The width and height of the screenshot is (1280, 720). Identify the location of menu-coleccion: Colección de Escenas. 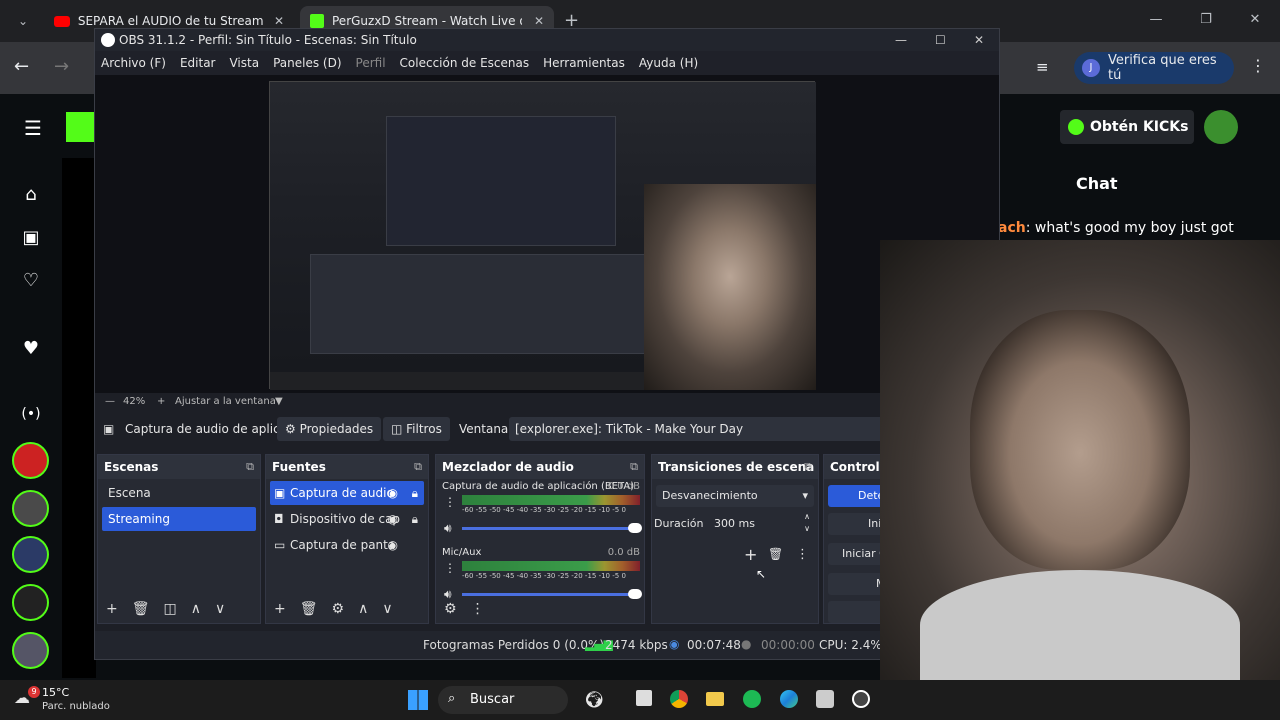
(465, 63).